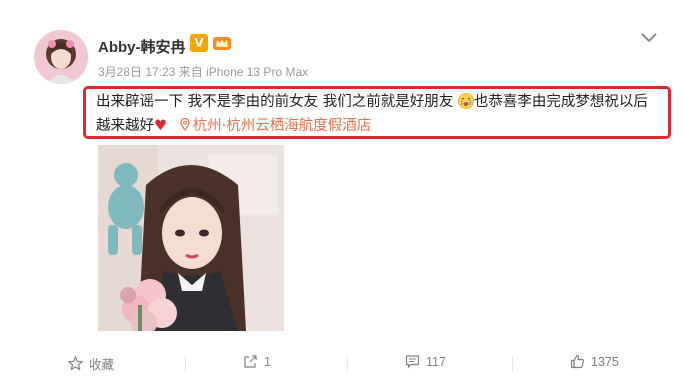  What do you see at coordinates (203, 72) in the screenshot?
I see `post-meta: 3月28日 17:23 来自 iPhone 13 Pro Max` at bounding box center [203, 72].